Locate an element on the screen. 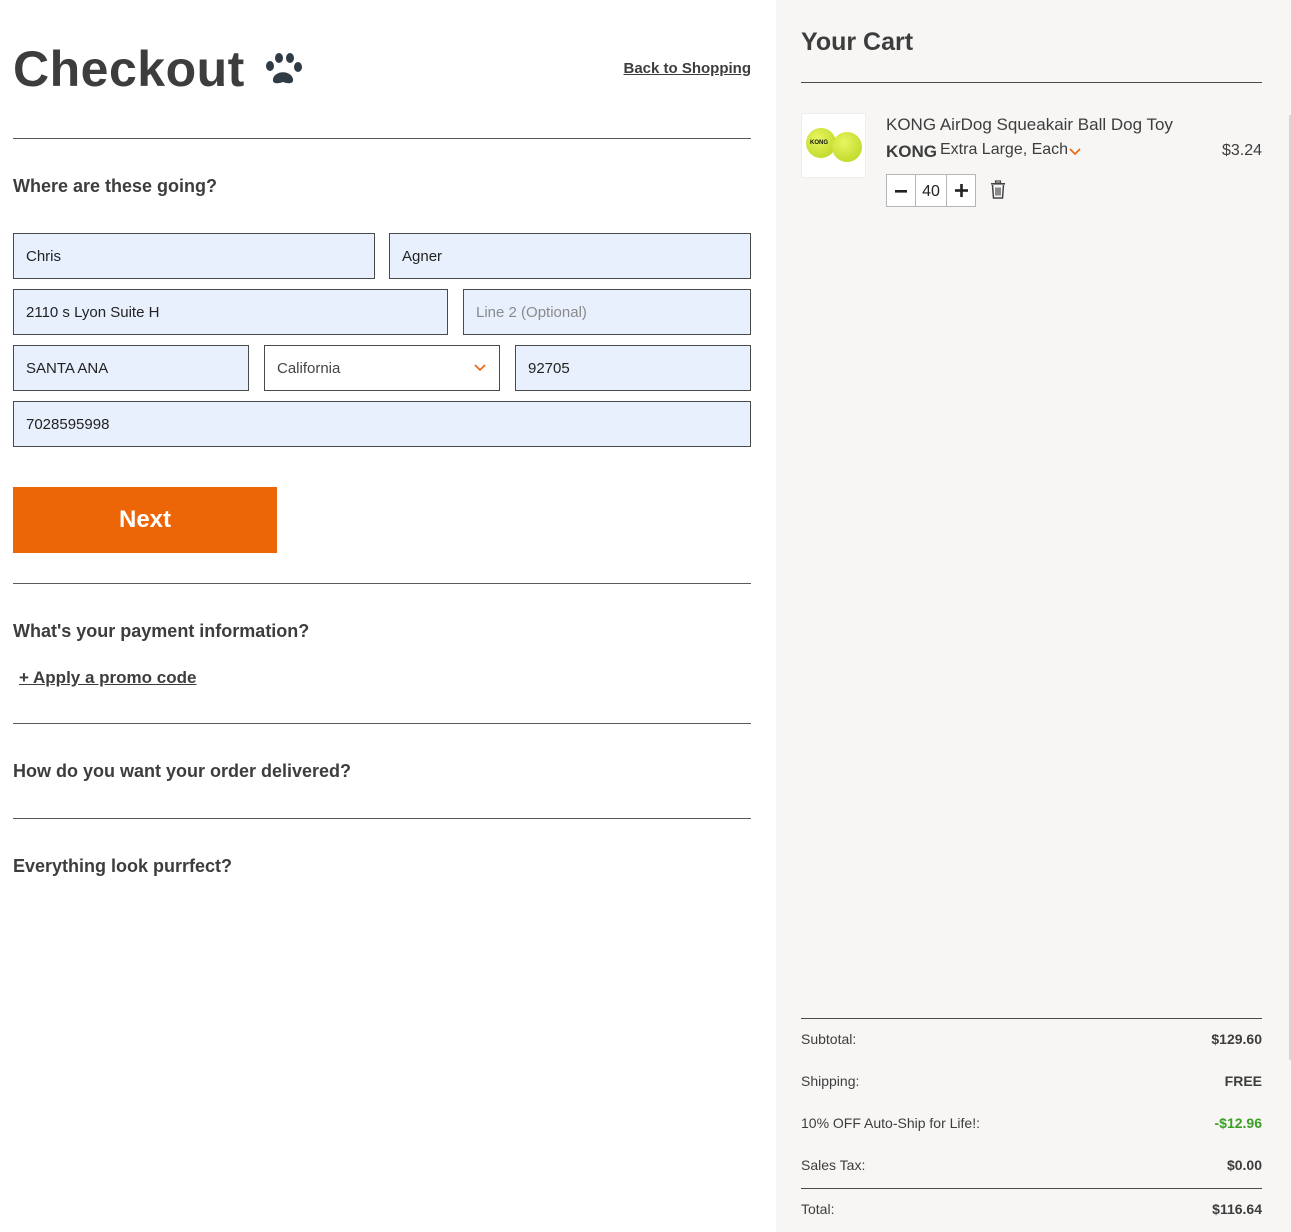 The width and height of the screenshot is (1291, 1232). address-line2-input is located at coordinates (607, 312).